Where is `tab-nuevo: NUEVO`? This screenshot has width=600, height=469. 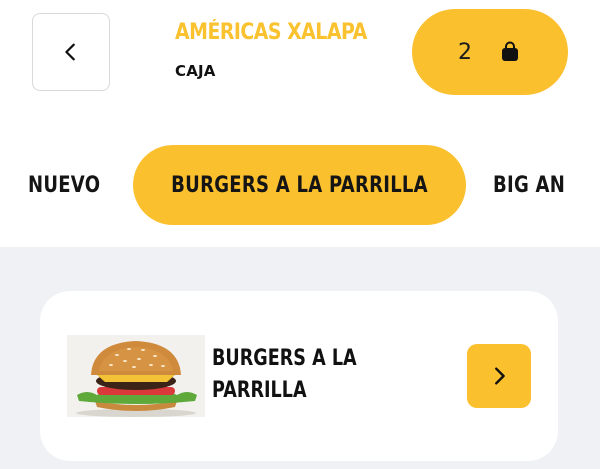
tab-nuevo: NUEVO is located at coordinates (72, 185).